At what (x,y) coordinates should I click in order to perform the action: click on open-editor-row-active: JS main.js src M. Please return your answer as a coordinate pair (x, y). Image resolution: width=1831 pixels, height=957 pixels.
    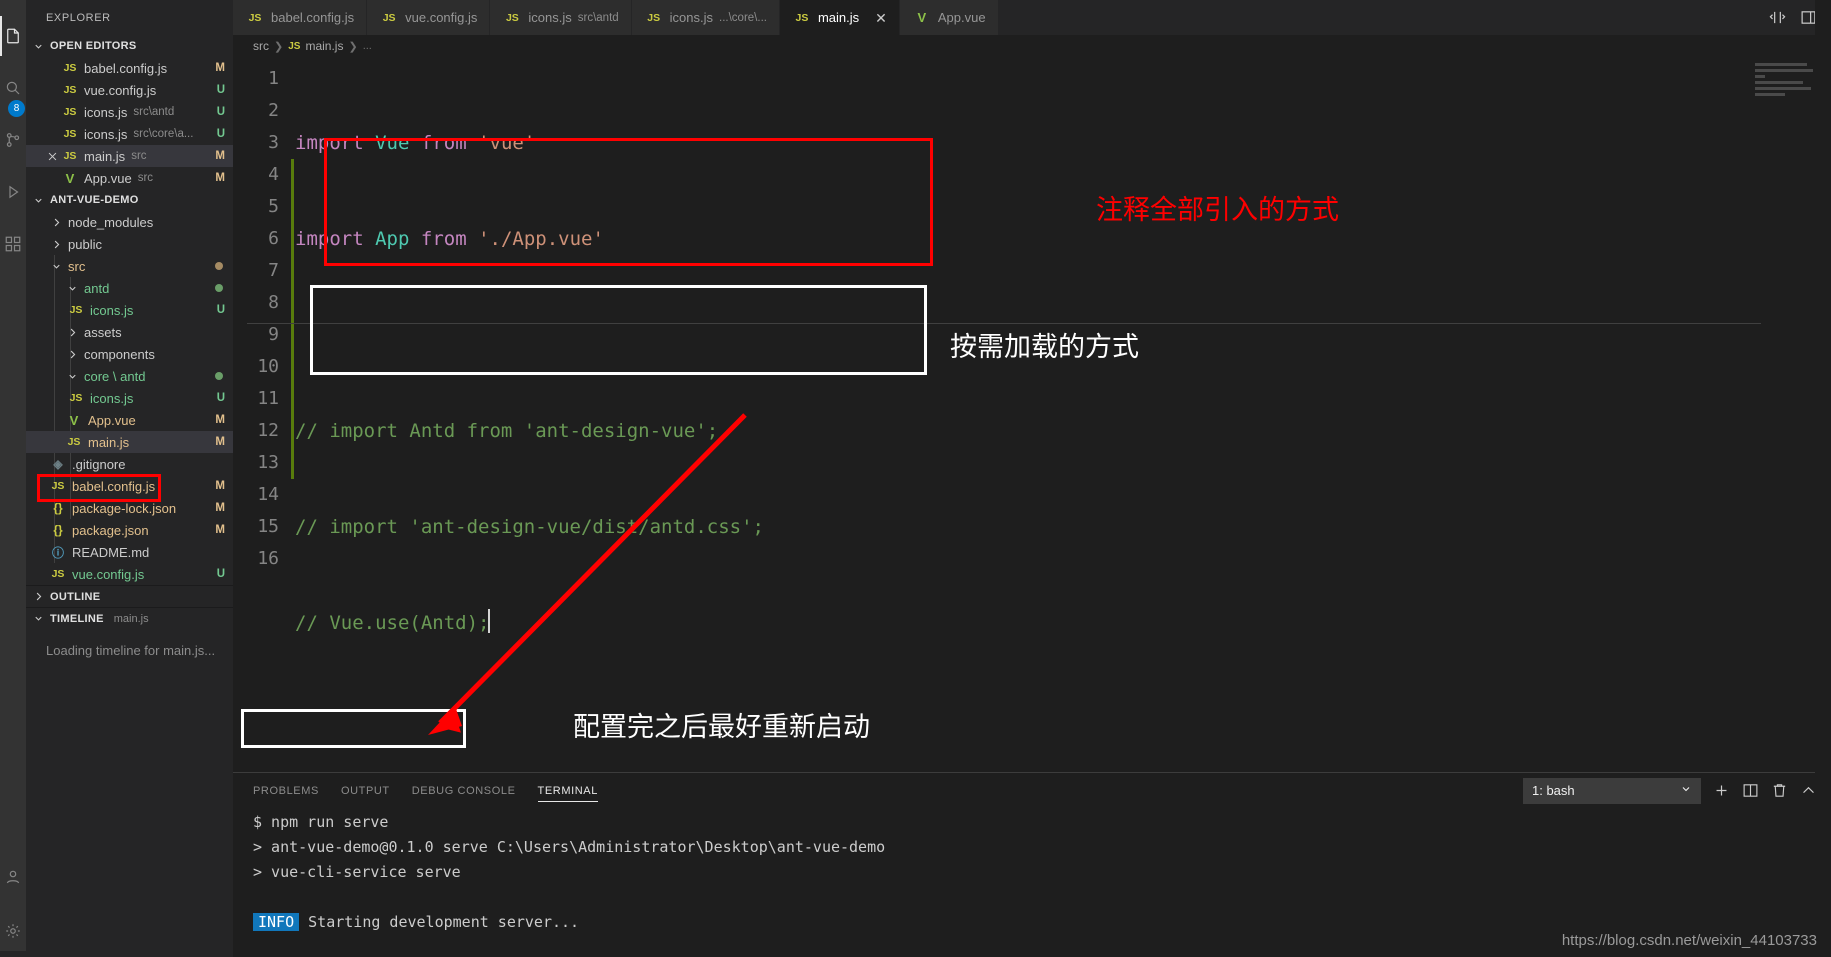
    Looking at the image, I should click on (129, 156).